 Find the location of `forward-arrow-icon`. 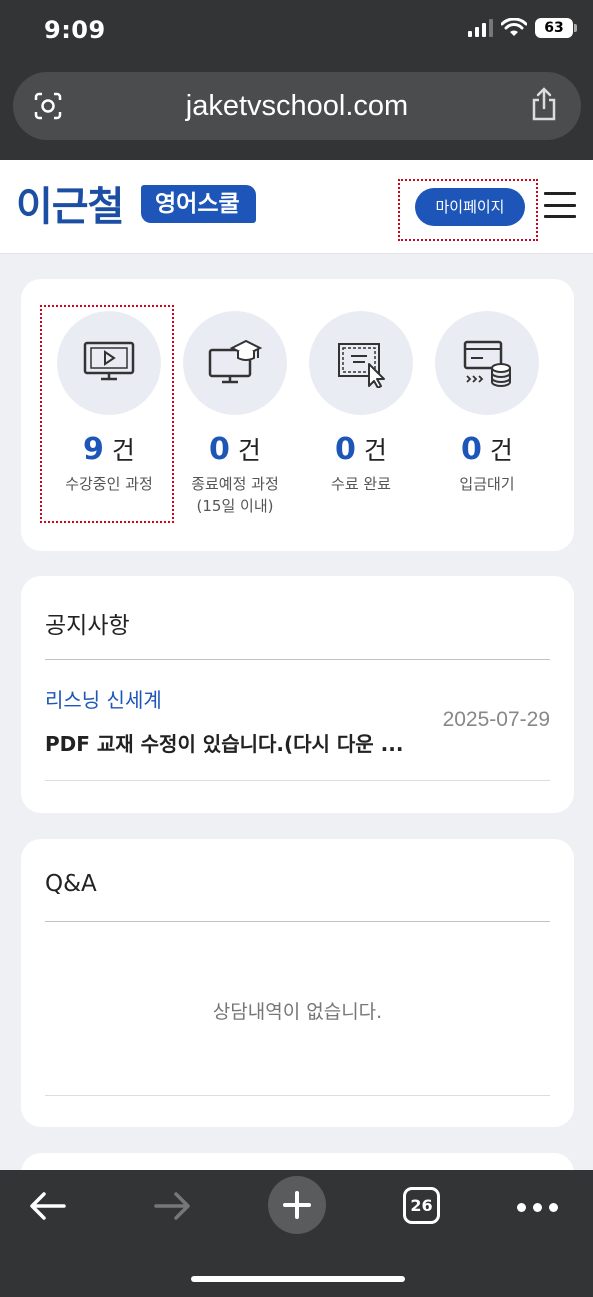

forward-arrow-icon is located at coordinates (172, 1206).